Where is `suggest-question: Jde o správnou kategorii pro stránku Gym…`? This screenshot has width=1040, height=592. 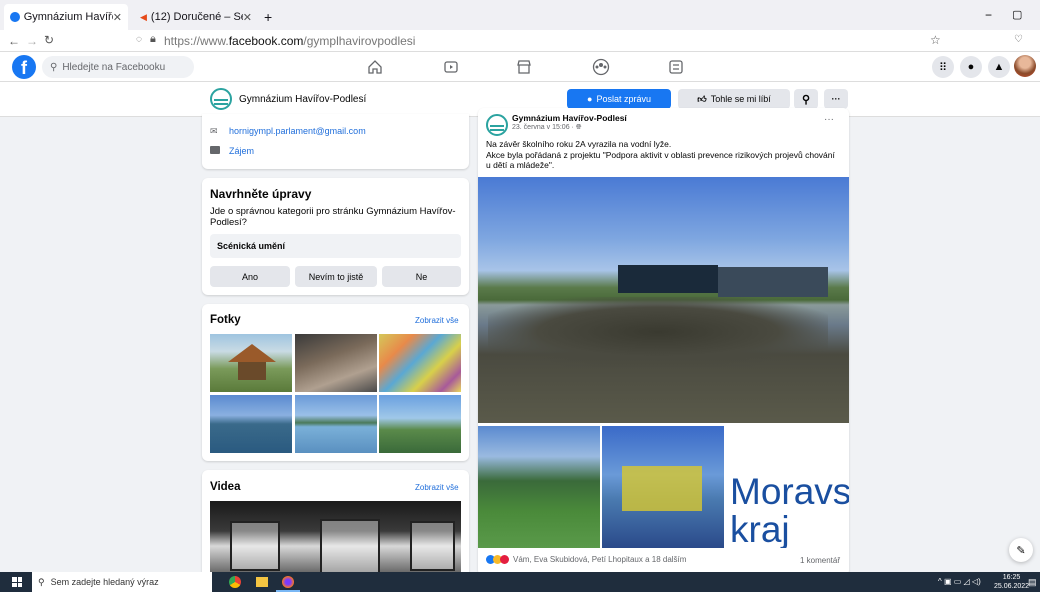
suggest-question: Jde o správnou kategorii pro stránku Gym… is located at coordinates (333, 217).